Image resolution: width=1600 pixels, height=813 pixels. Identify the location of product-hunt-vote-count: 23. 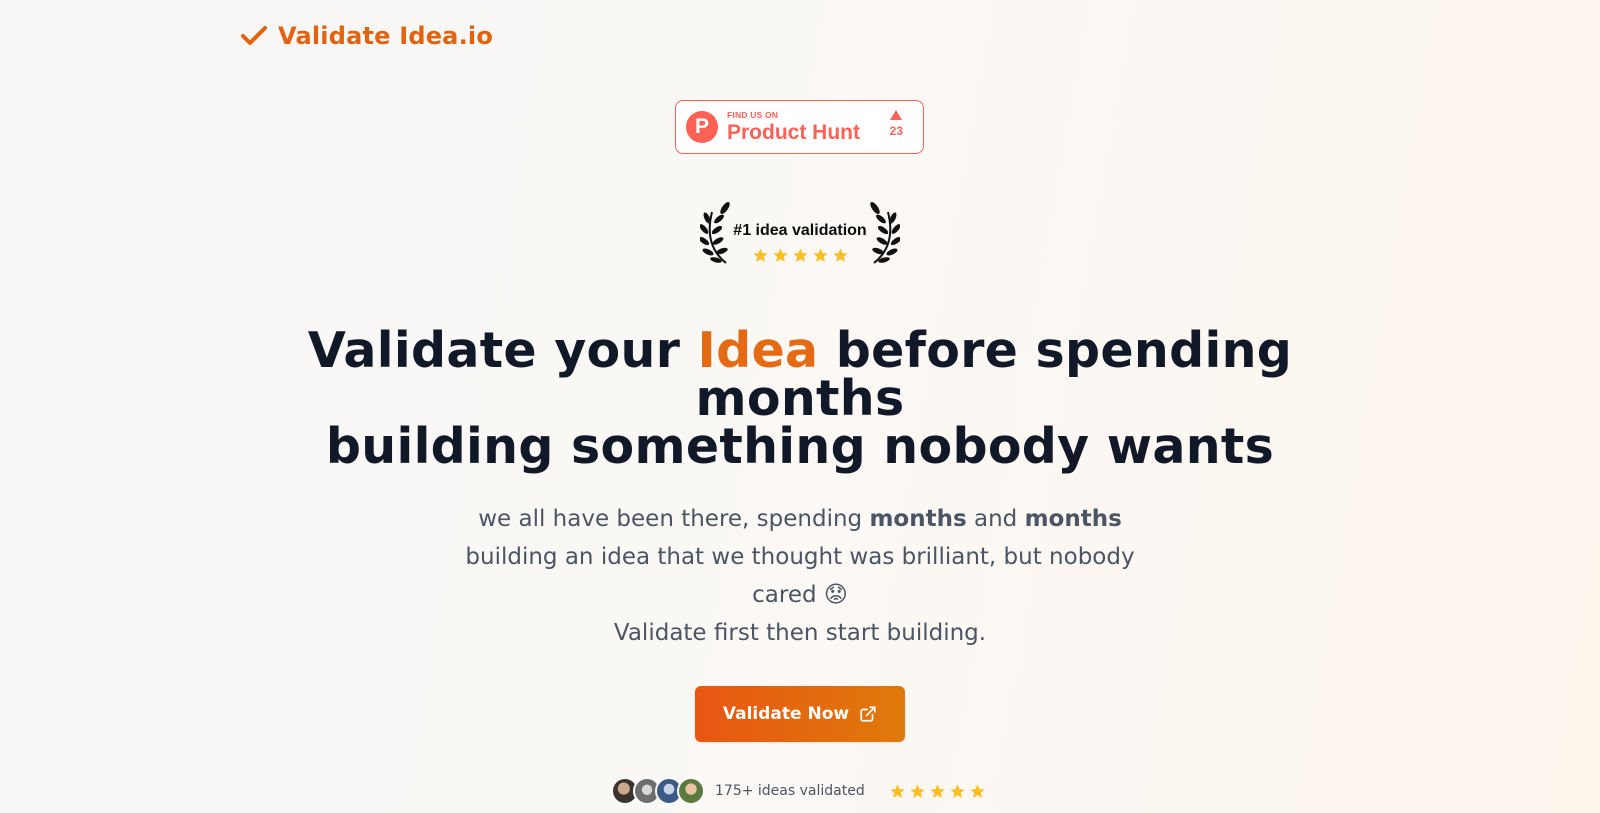
(896, 131).